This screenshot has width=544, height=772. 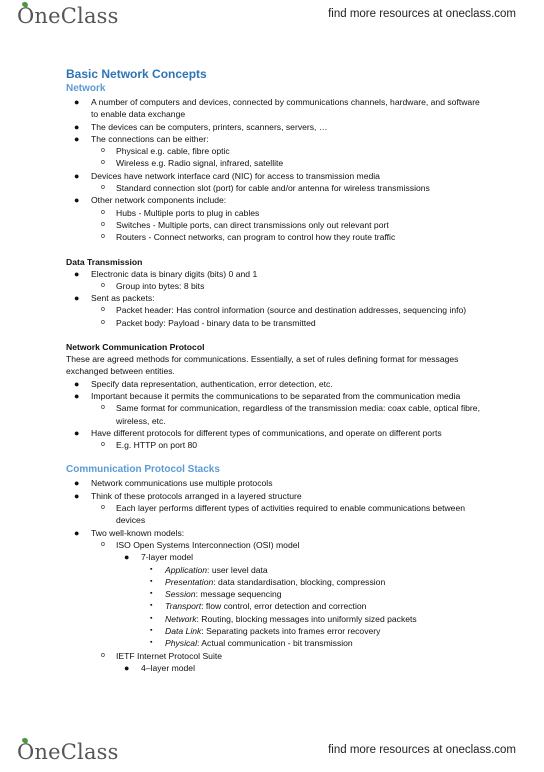 I want to click on list-item: ● Other network components include:, so click(x=150, y=200).